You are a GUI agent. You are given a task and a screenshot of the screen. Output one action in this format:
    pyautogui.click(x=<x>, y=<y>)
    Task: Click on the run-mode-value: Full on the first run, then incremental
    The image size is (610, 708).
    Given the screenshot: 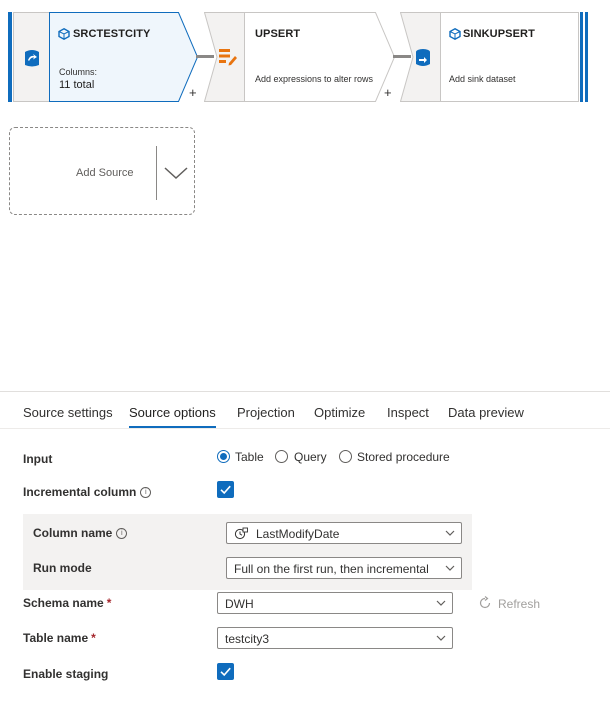 What is the action you would take?
    pyautogui.click(x=331, y=569)
    